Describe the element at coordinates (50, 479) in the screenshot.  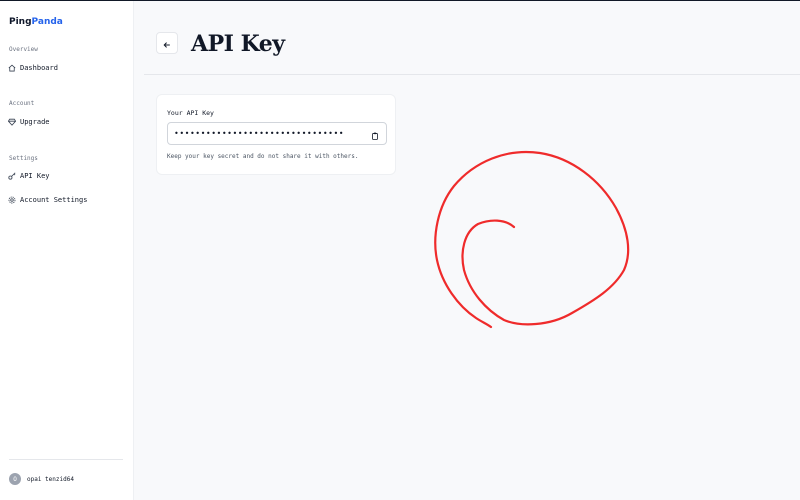
I see `user-name: opai tenzid64` at that location.